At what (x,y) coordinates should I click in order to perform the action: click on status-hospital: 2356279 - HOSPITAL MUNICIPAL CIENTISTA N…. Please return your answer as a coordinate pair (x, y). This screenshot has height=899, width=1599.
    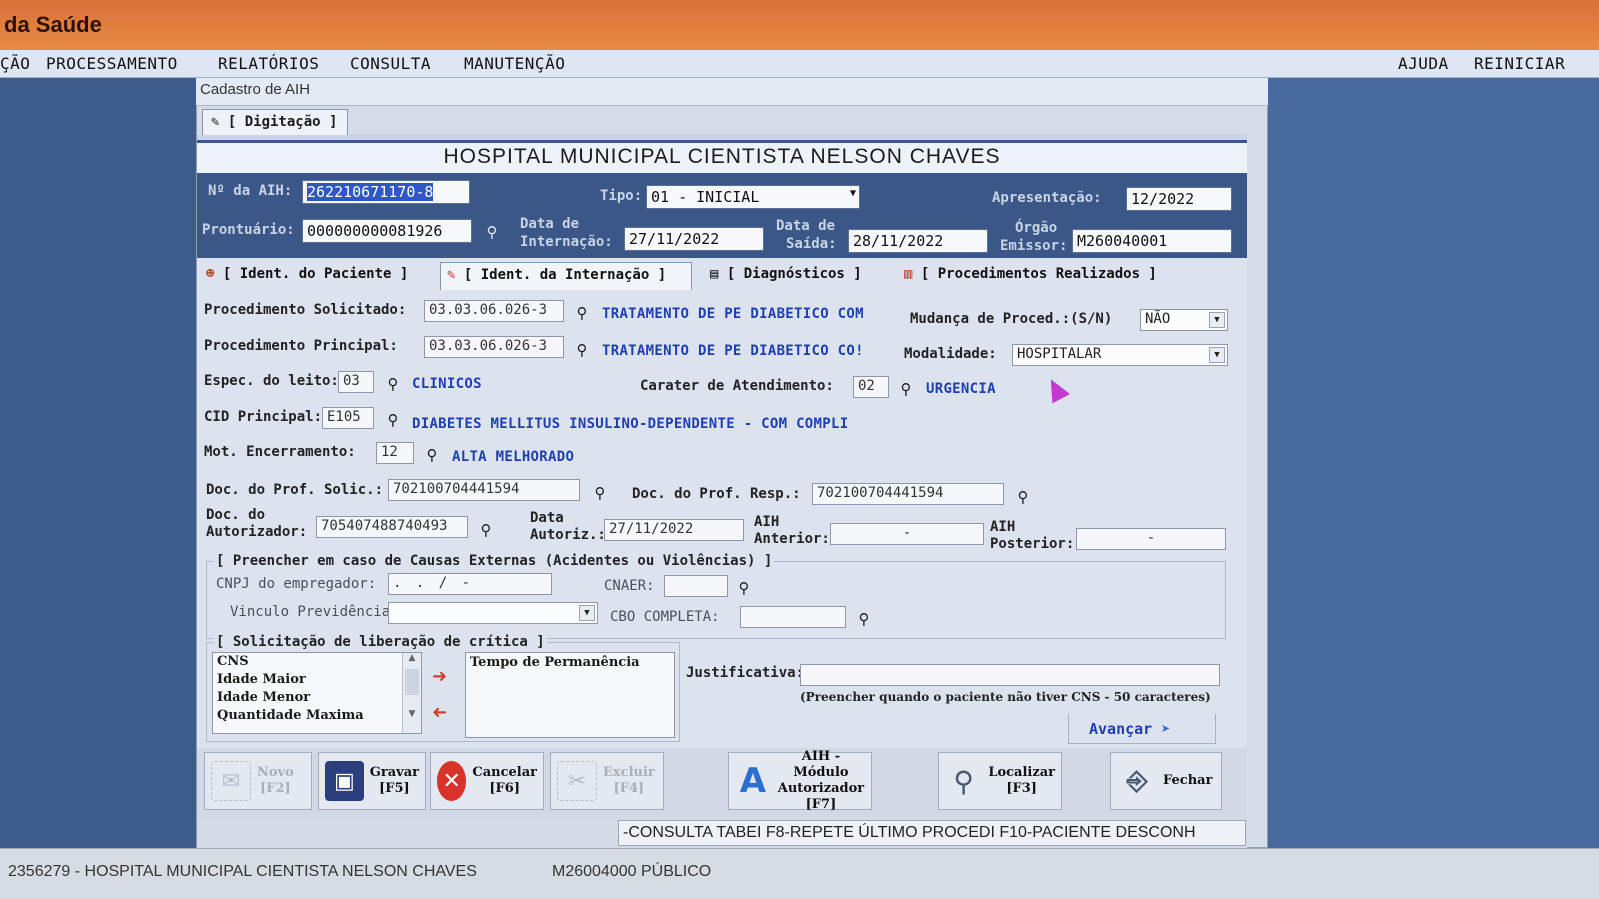
    Looking at the image, I should click on (242, 871).